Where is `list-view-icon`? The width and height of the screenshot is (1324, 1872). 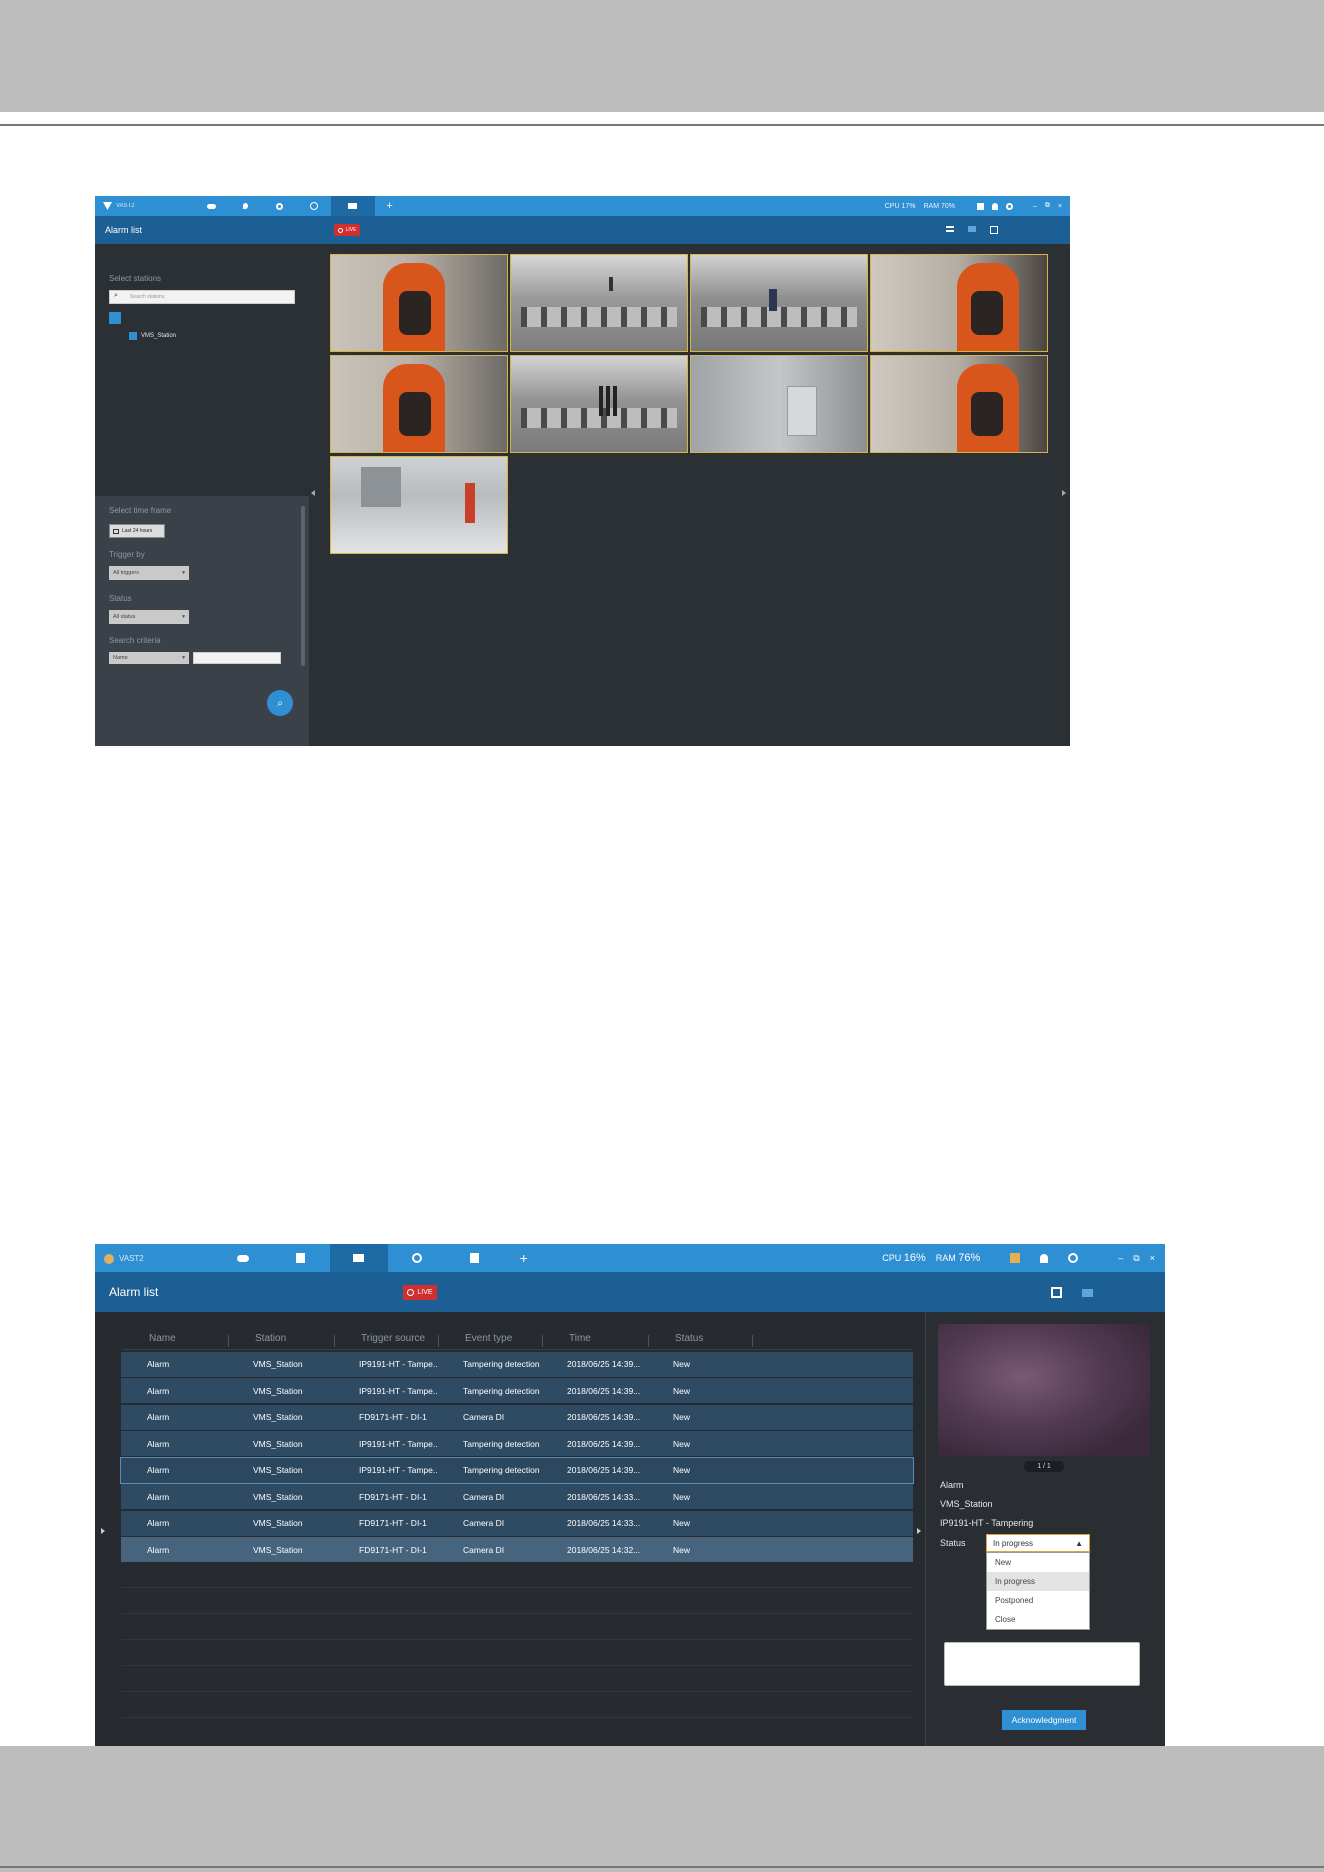
list-view-icon is located at coordinates (950, 229).